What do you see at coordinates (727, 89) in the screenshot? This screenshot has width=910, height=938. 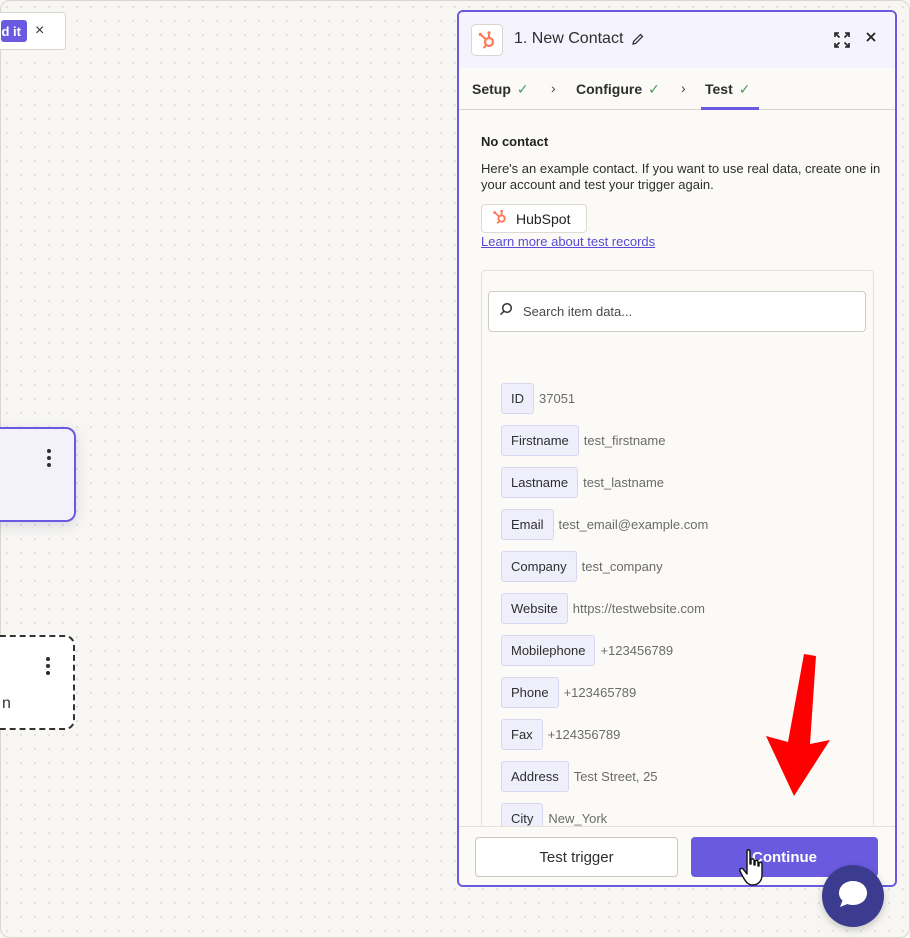 I see `tab-test: Test ✓` at bounding box center [727, 89].